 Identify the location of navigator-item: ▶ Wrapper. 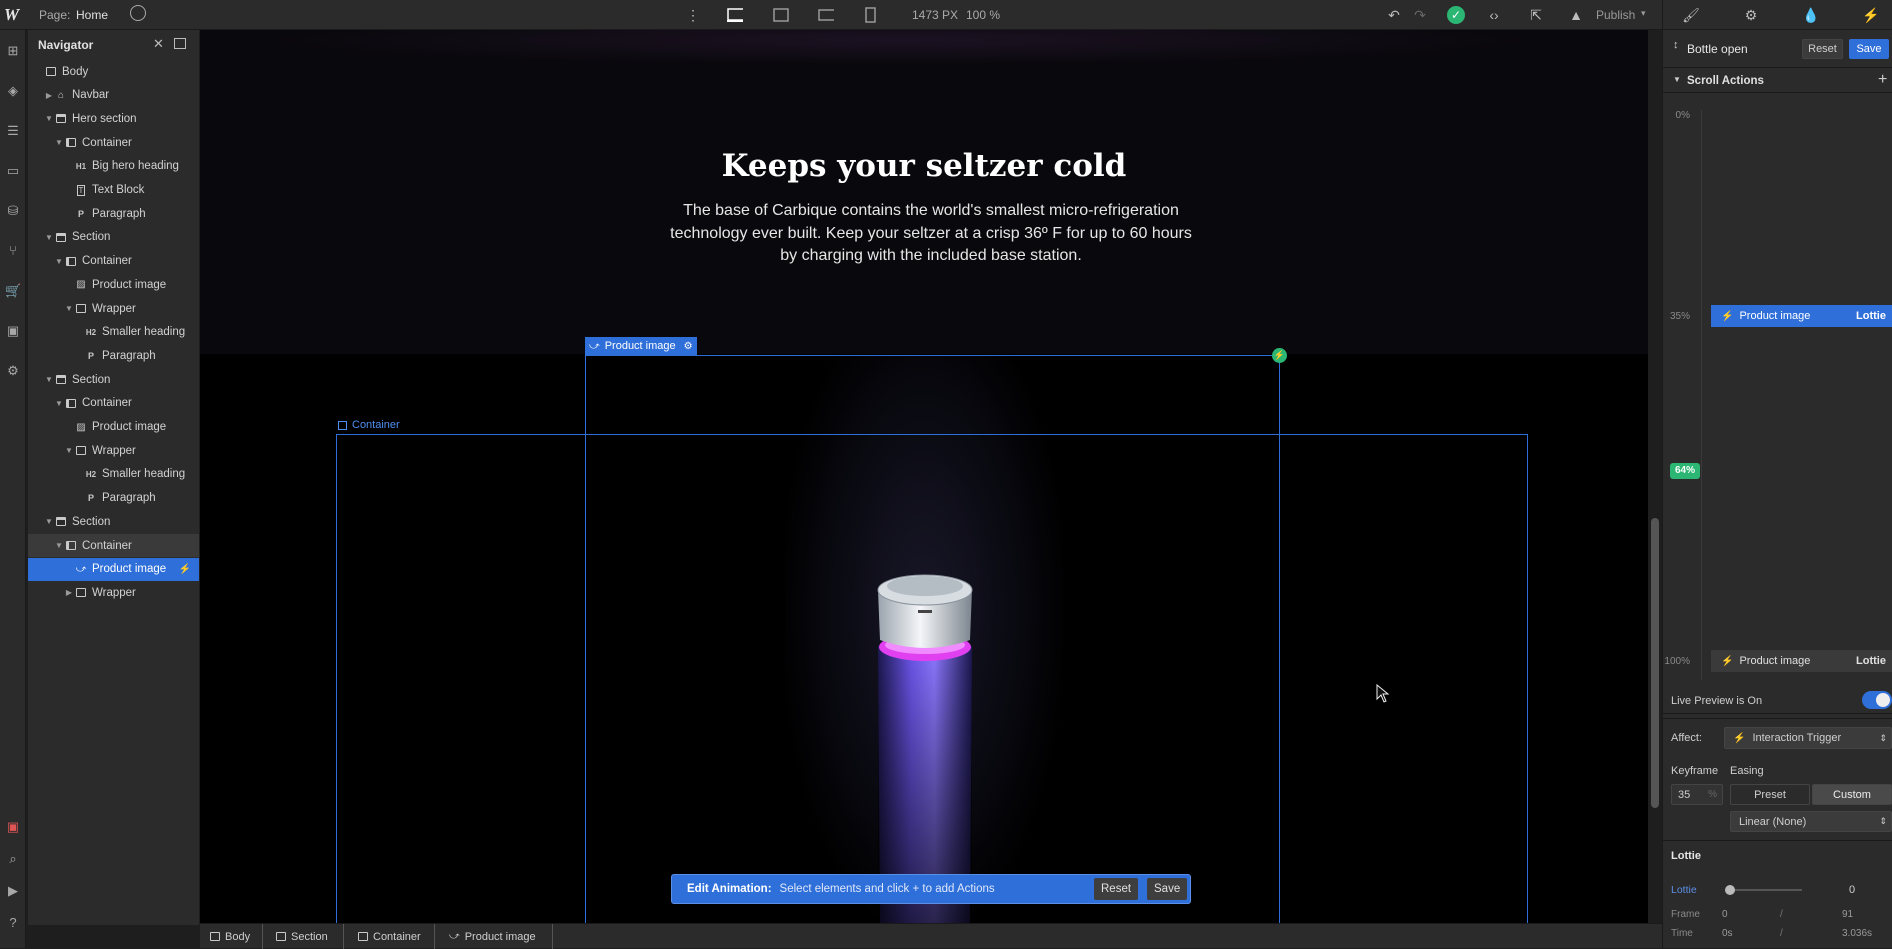
(113, 592).